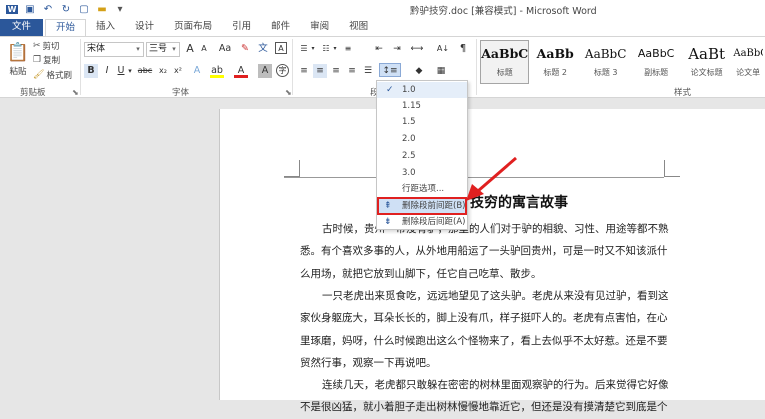 The image size is (765, 419). I want to click on menu-item-label: 删除段后间距(A), so click(434, 222).